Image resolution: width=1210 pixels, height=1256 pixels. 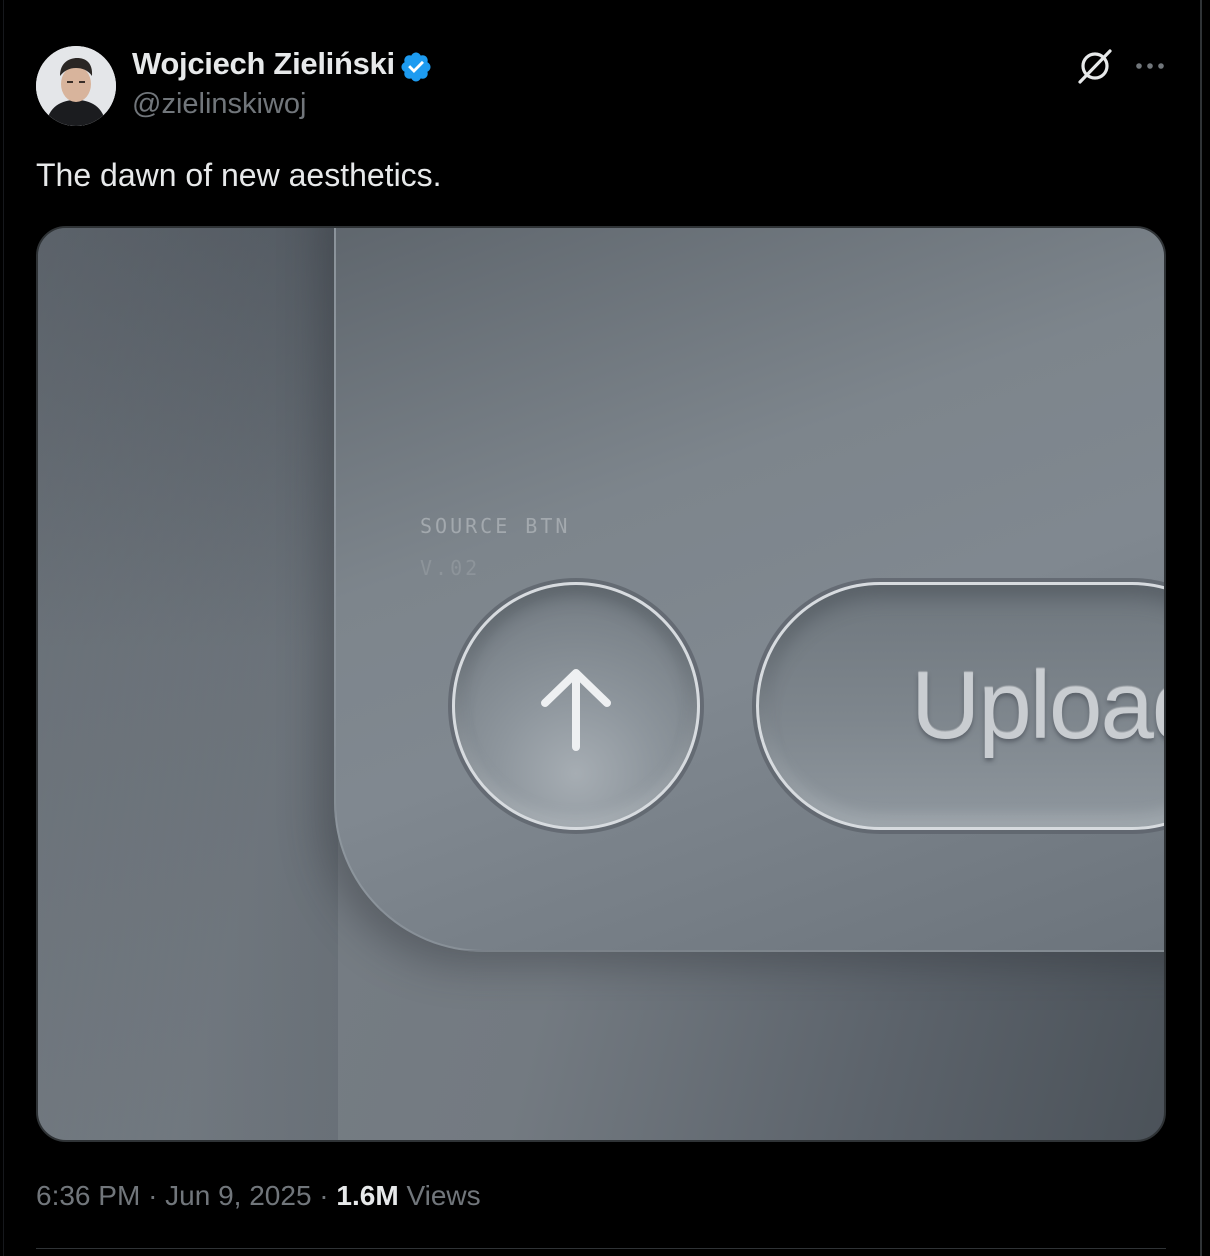 What do you see at coordinates (576, 710) in the screenshot?
I see `arrow-up-icon` at bounding box center [576, 710].